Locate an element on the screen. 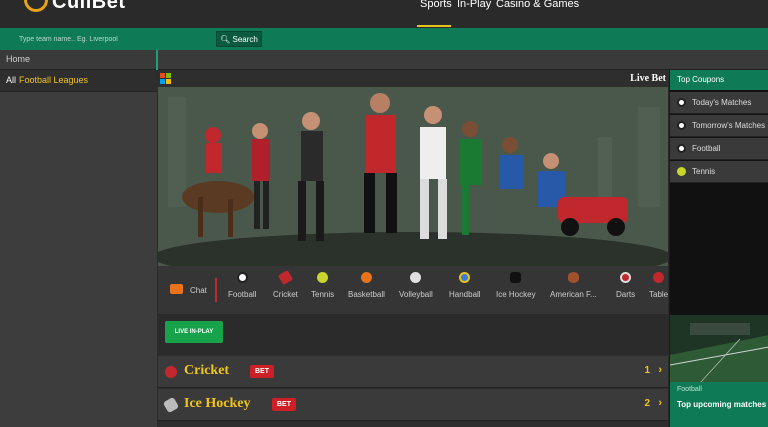 This screenshot has width=768, height=427. sport-label: Volleyball is located at coordinates (416, 294).